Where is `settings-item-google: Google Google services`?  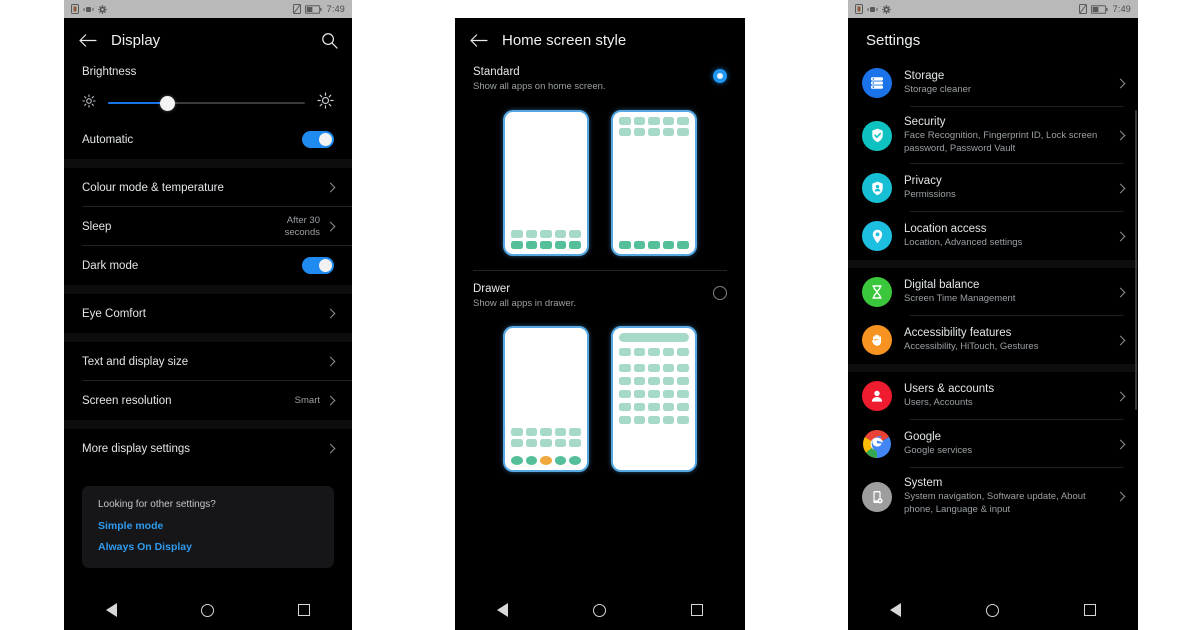 settings-item-google: Google Google services is located at coordinates (993, 444).